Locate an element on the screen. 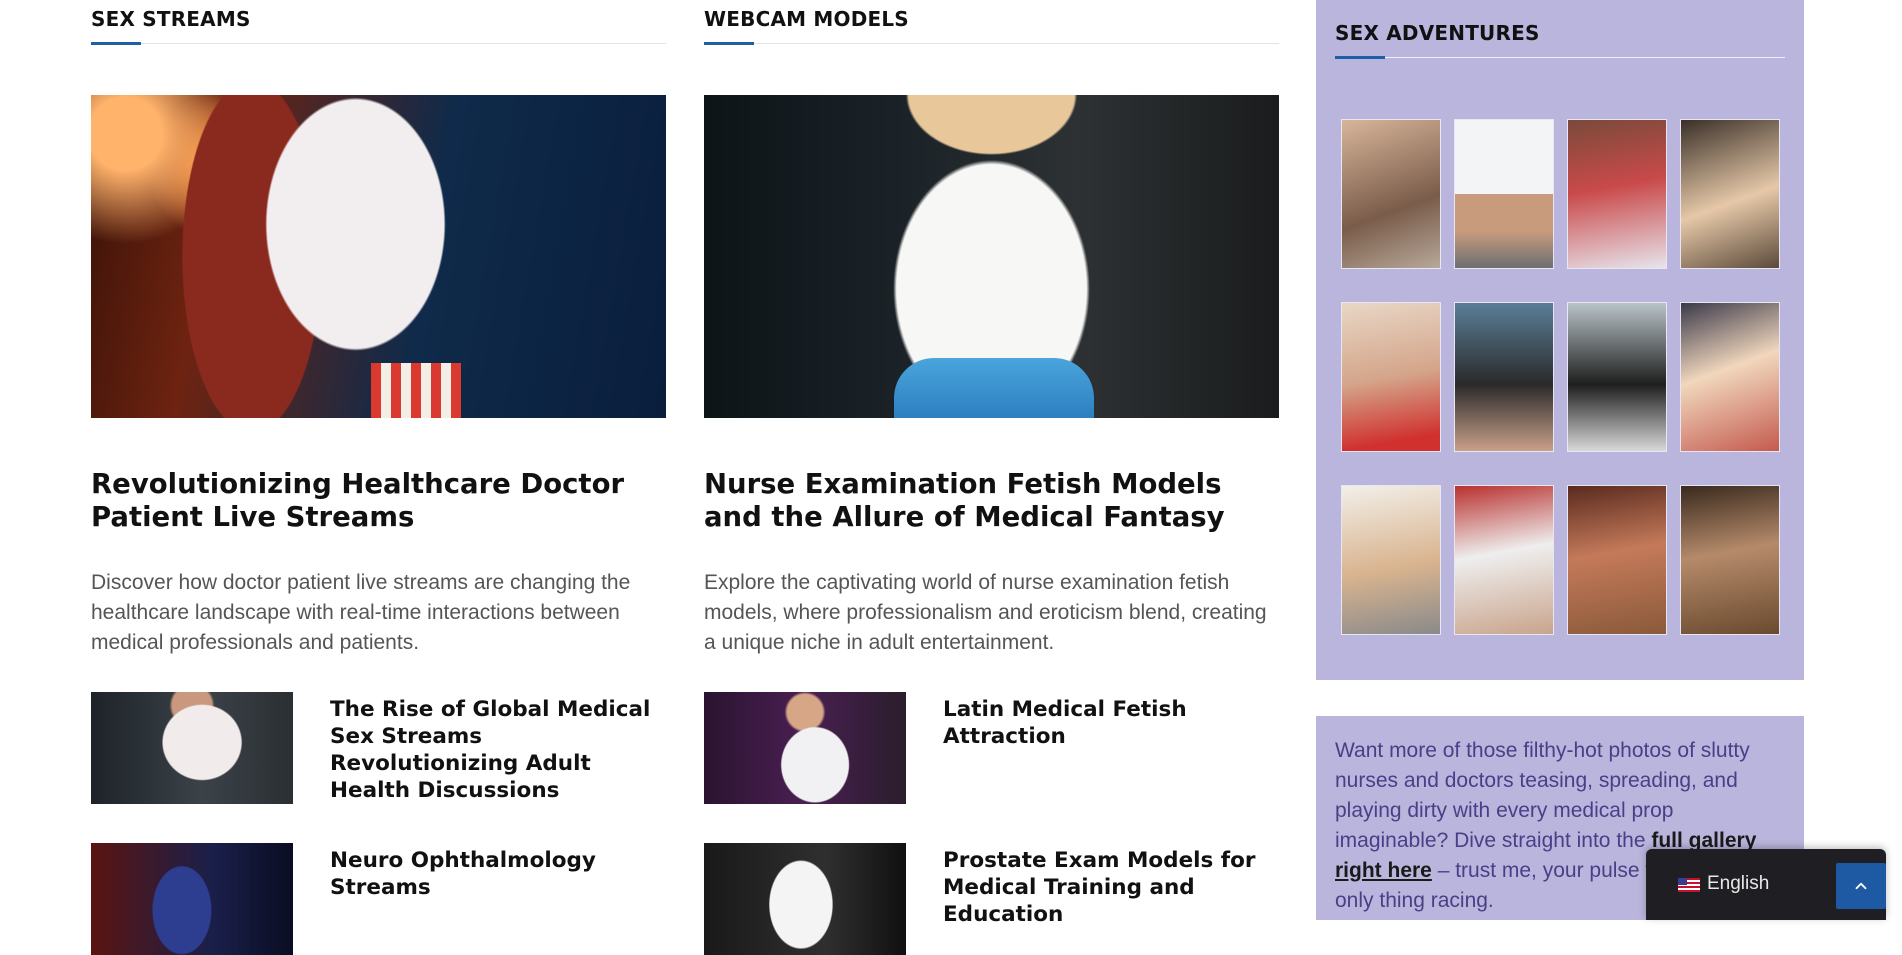  language-label: English is located at coordinates (1738, 884).